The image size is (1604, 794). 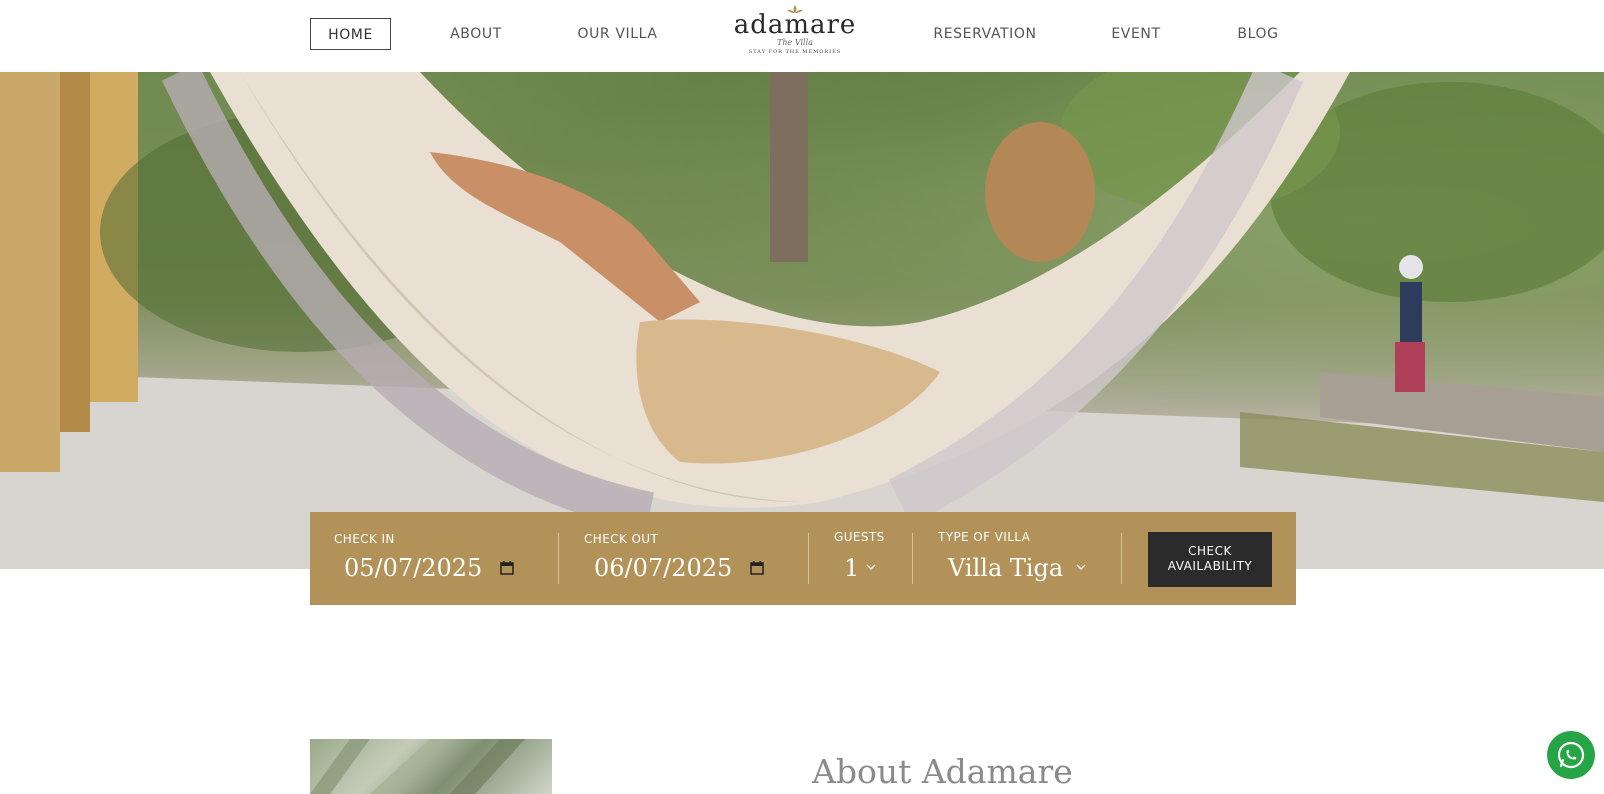 What do you see at coordinates (617, 34) in the screenshot?
I see `nav-our-villa: OUR VILLA` at bounding box center [617, 34].